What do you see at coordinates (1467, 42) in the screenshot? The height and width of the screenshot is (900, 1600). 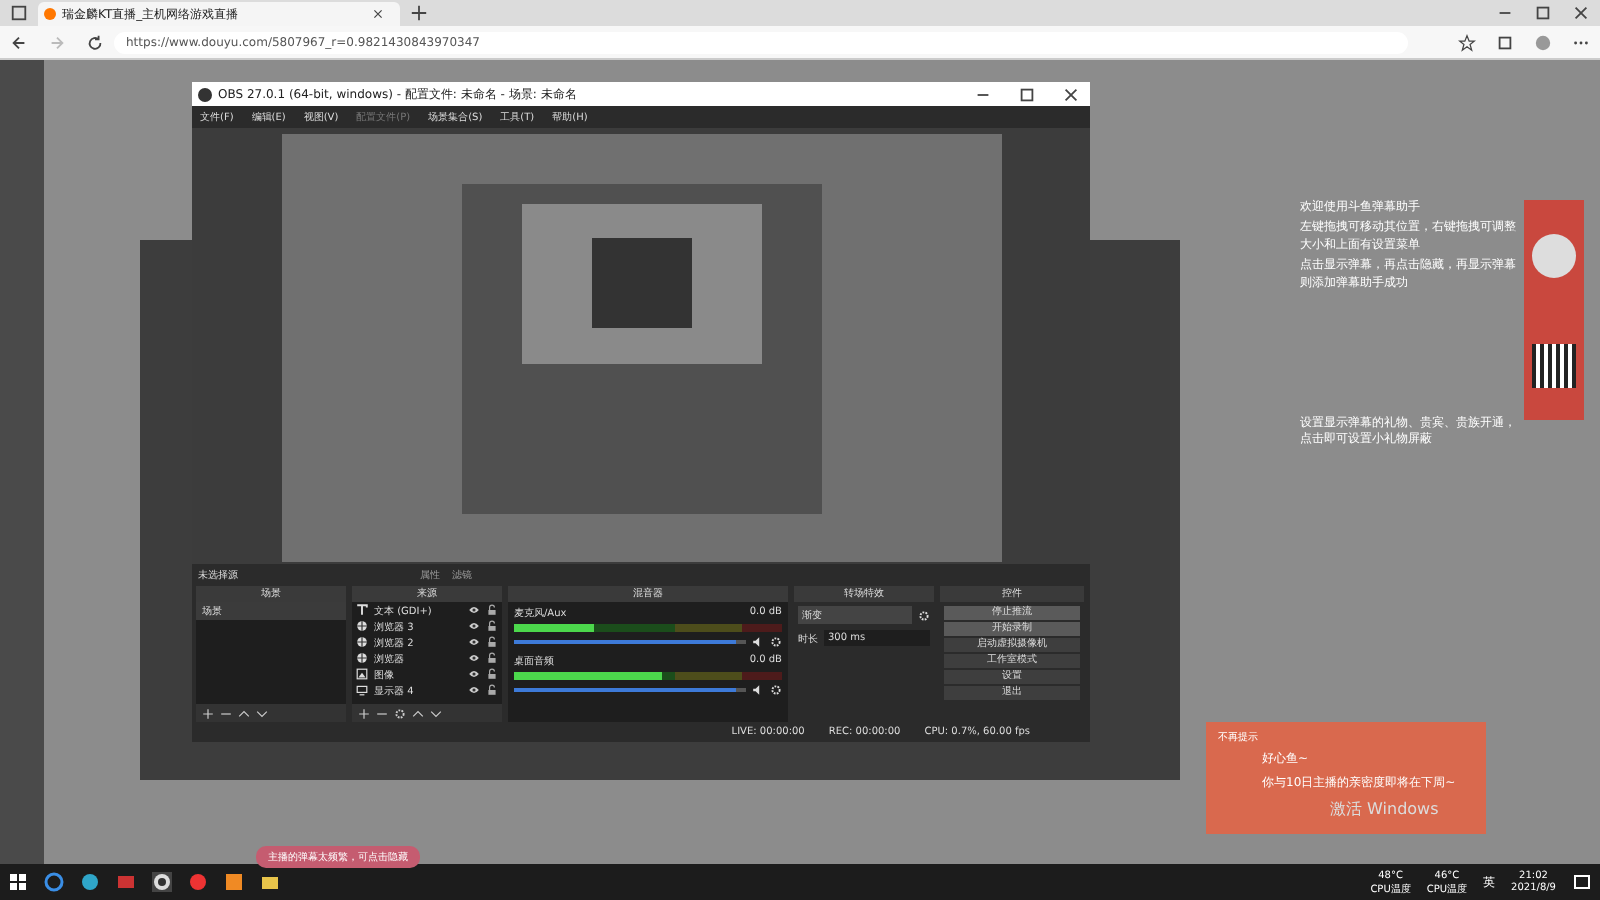 I see `star-icon` at bounding box center [1467, 42].